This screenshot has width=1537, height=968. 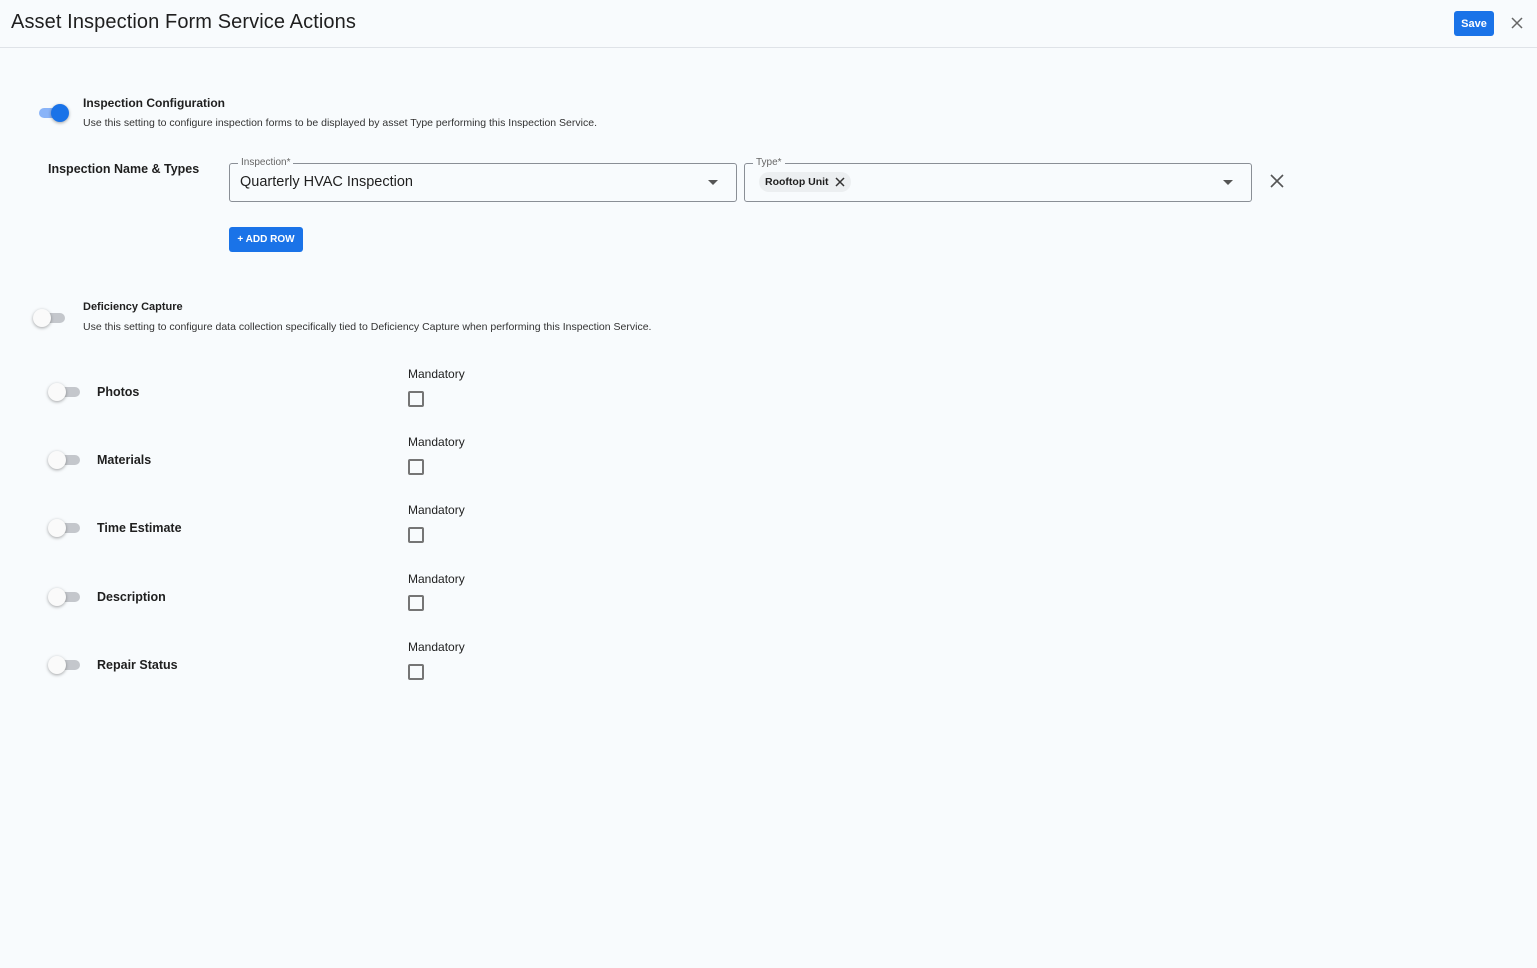 I want to click on materials-label: Materials, so click(x=124, y=460).